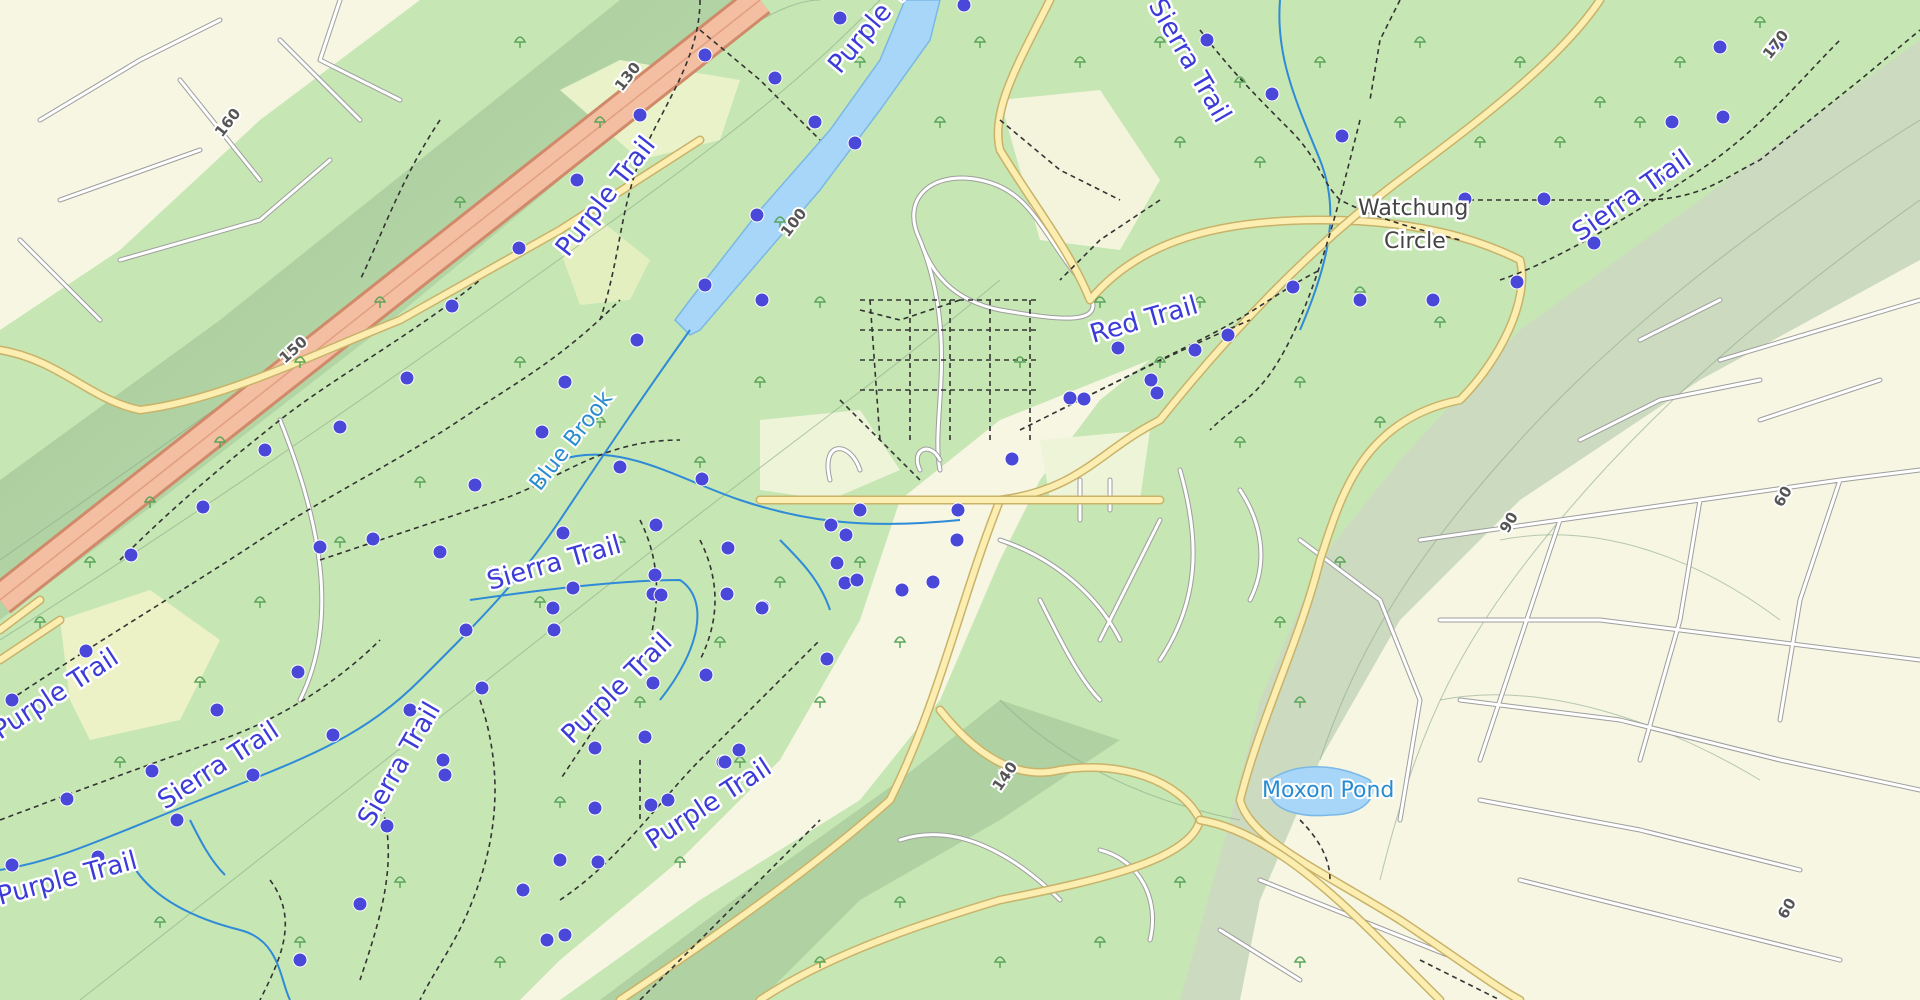 The image size is (1920, 1000). I want to click on place-label-line1: Watchung, so click(1413, 208).